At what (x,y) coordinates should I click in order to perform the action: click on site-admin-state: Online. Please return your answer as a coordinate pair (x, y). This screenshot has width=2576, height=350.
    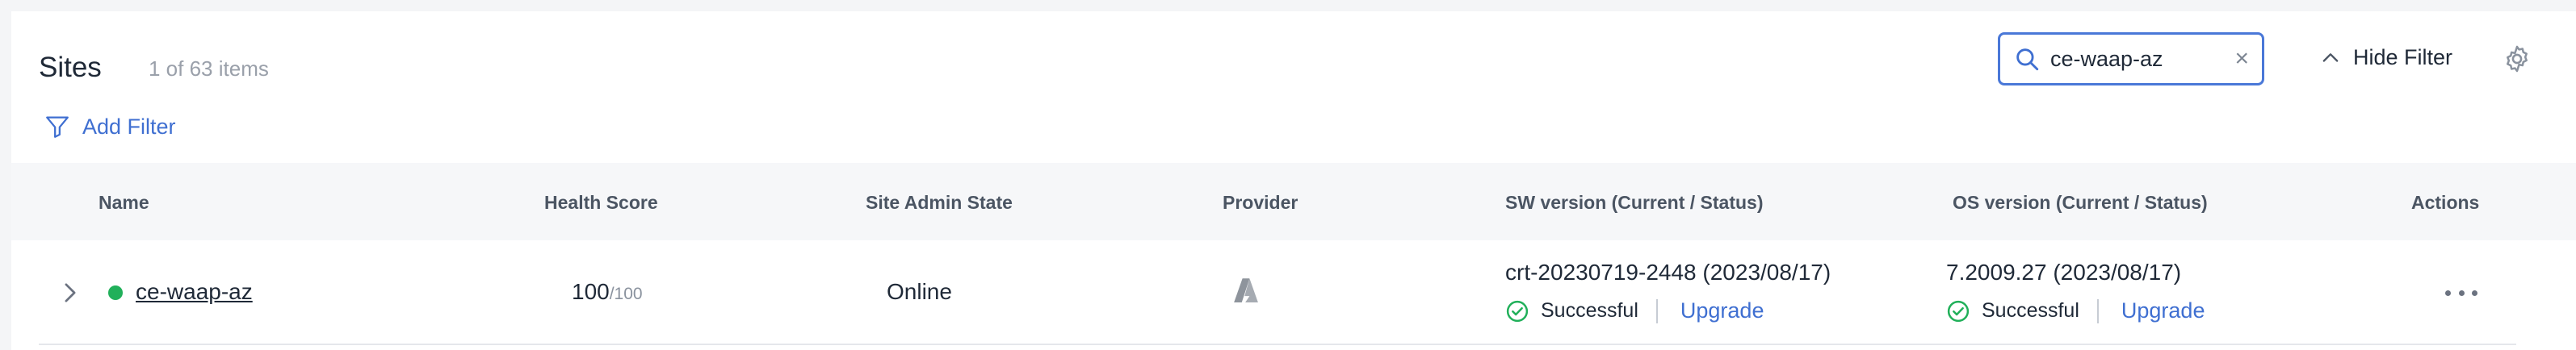
    Looking at the image, I should click on (919, 291).